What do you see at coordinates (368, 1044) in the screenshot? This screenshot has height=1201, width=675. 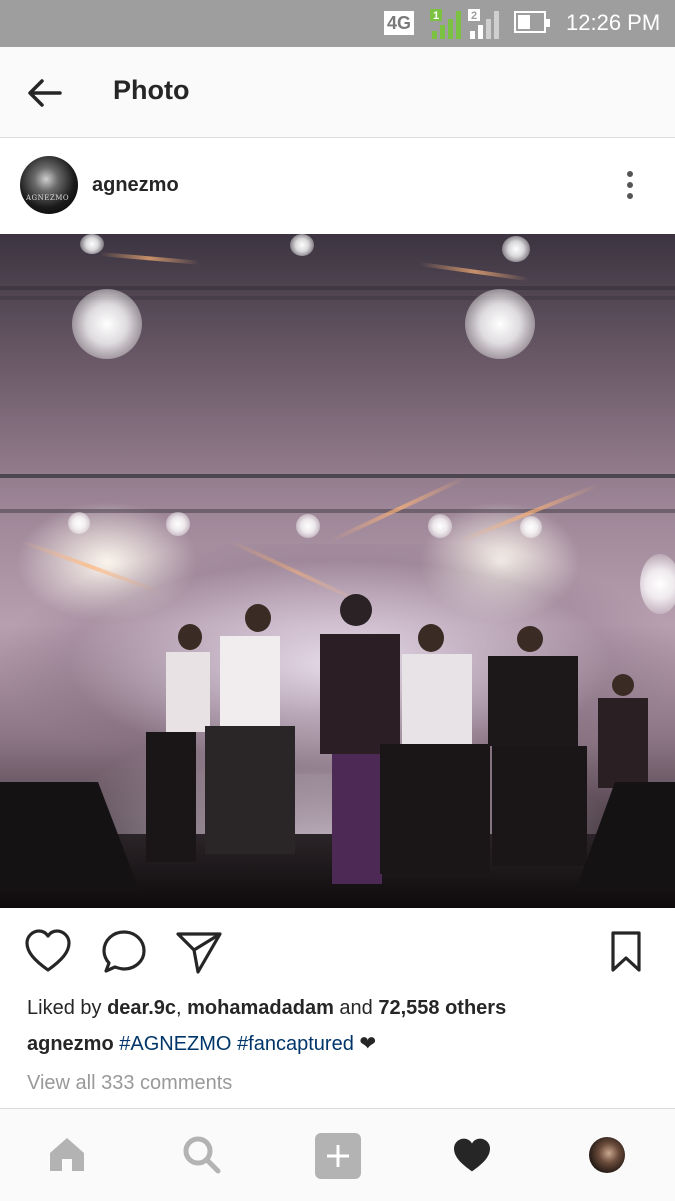 I see `heart-emoji: ❤` at bounding box center [368, 1044].